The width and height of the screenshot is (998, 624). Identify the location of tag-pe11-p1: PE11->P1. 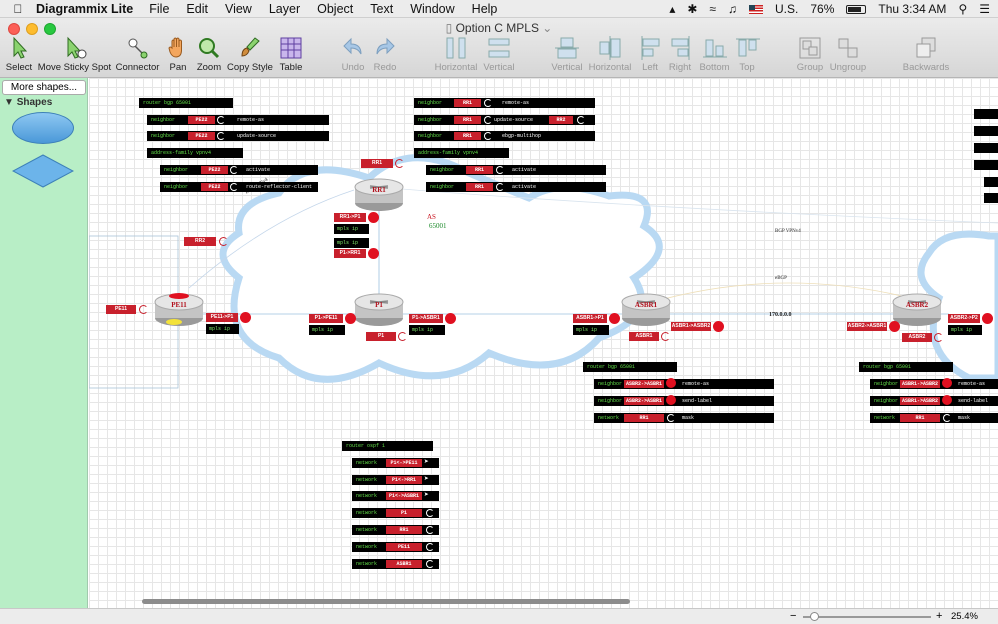
(222, 317).